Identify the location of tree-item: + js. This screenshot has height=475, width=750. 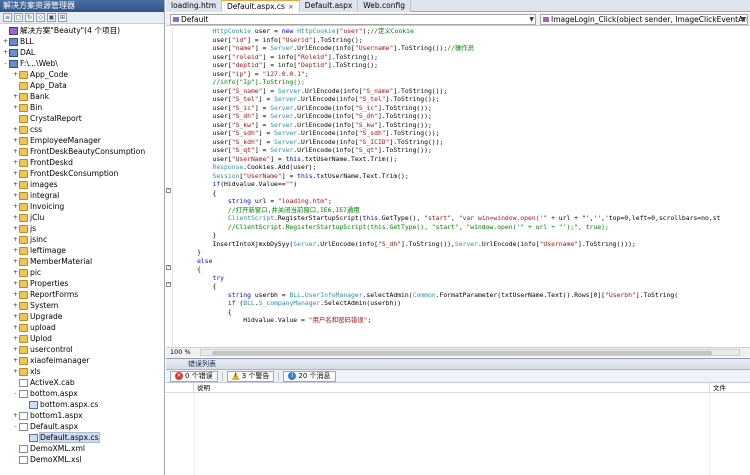
(82, 228).